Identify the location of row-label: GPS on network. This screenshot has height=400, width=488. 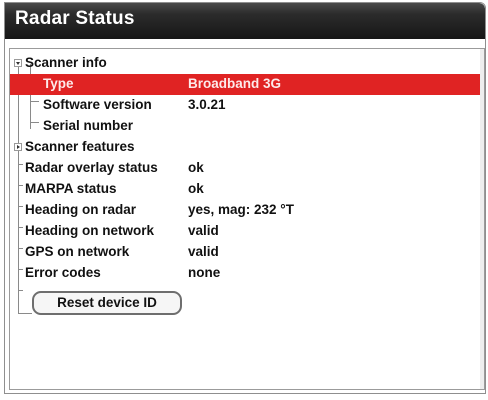
(77, 251).